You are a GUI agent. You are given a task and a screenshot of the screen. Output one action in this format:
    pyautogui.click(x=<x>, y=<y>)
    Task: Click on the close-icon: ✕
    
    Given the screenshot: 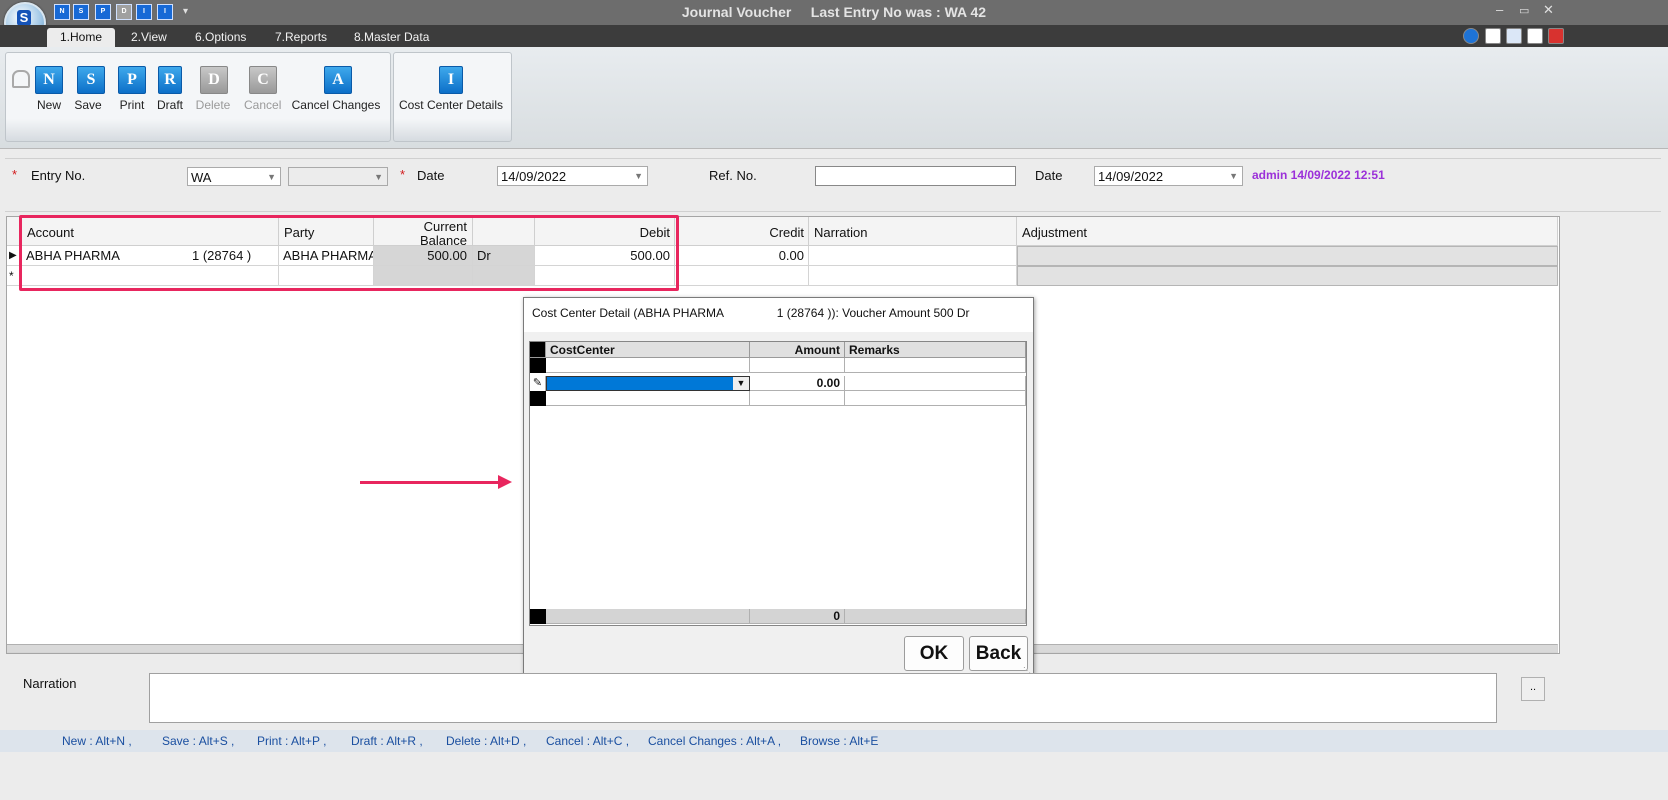 What is the action you would take?
    pyautogui.click(x=1548, y=10)
    